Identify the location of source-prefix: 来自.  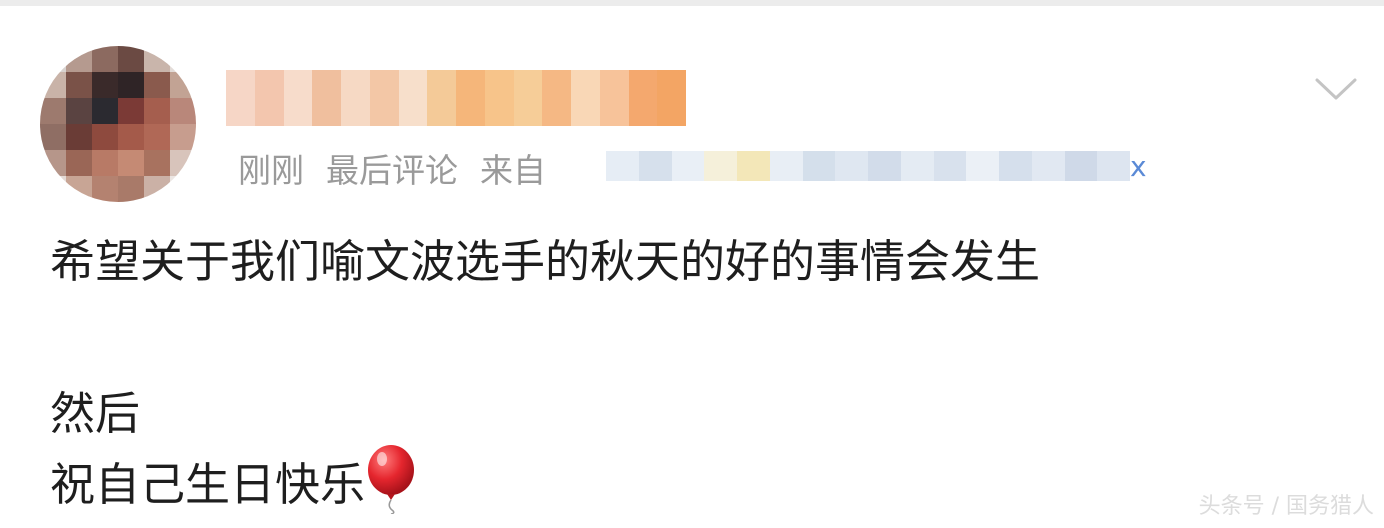
(513, 170).